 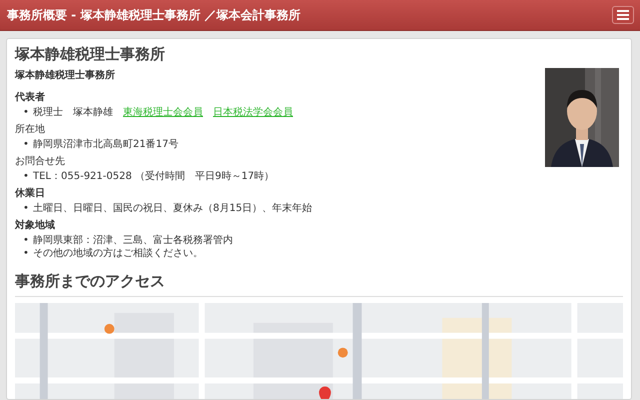 What do you see at coordinates (30, 193) in the screenshot?
I see `section-heading: 休業日` at bounding box center [30, 193].